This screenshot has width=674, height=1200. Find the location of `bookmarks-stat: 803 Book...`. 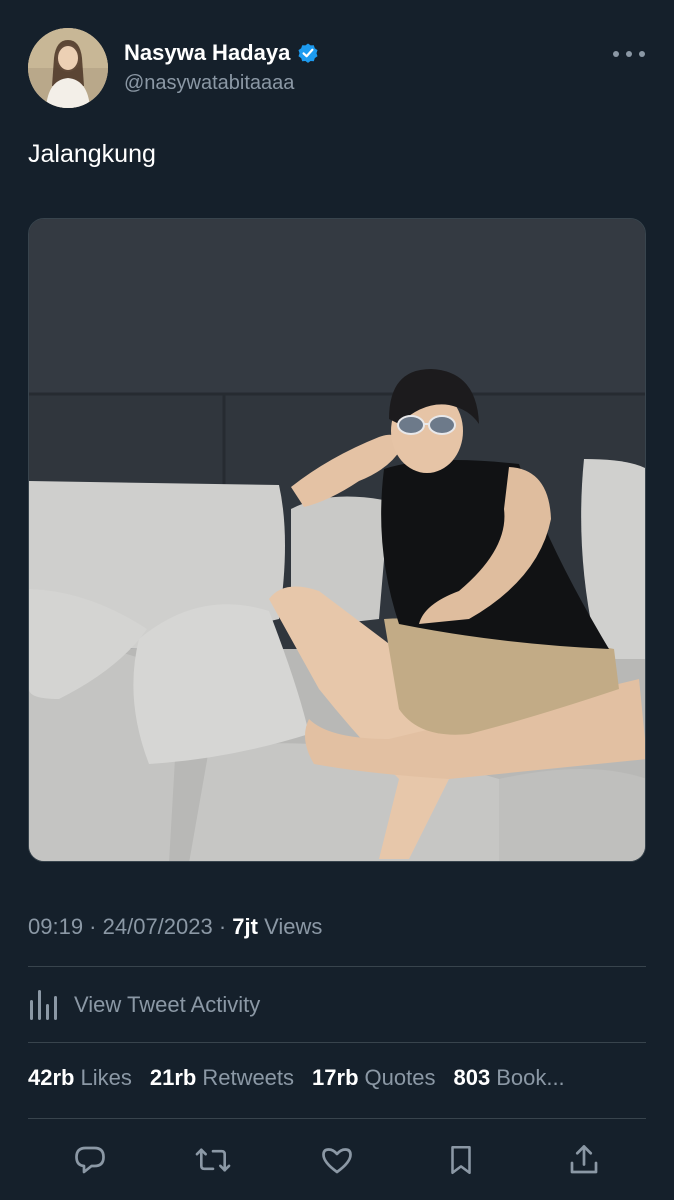

bookmarks-stat: 803 Book... is located at coordinates (508, 1078).